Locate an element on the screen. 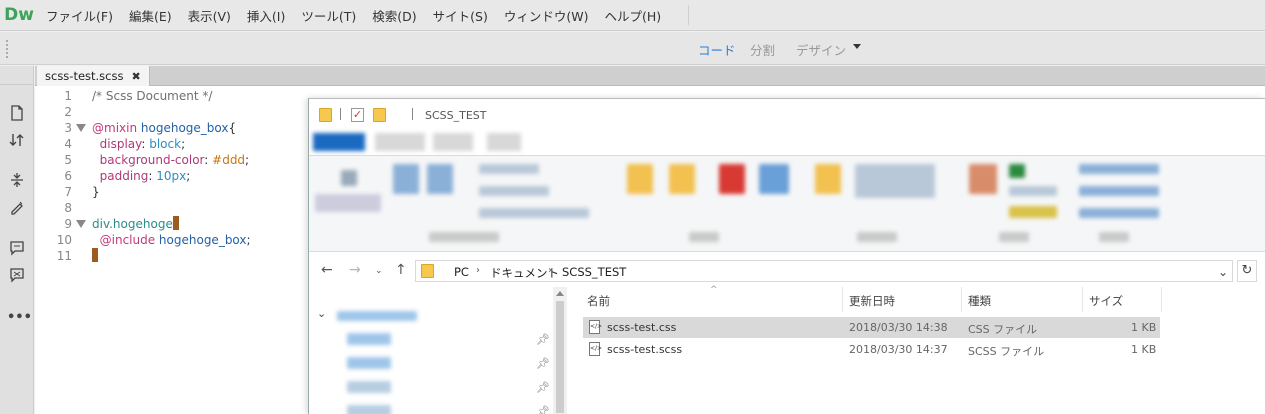 Image resolution: width=1265 pixels, height=414 pixels. code-line: 8 is located at coordinates (185, 208).